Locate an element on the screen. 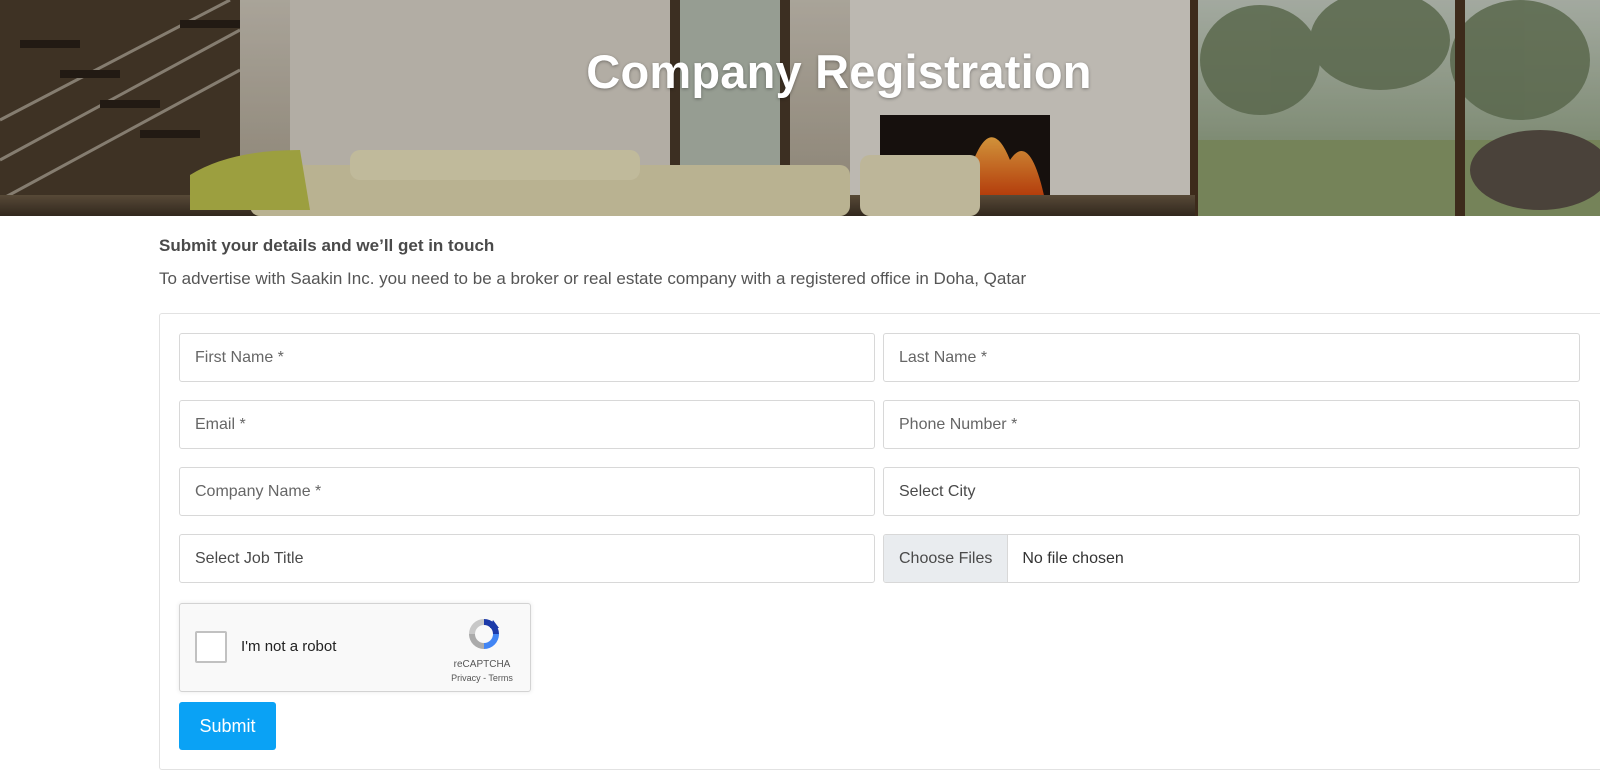  city-select: Select City is located at coordinates (1231, 491).